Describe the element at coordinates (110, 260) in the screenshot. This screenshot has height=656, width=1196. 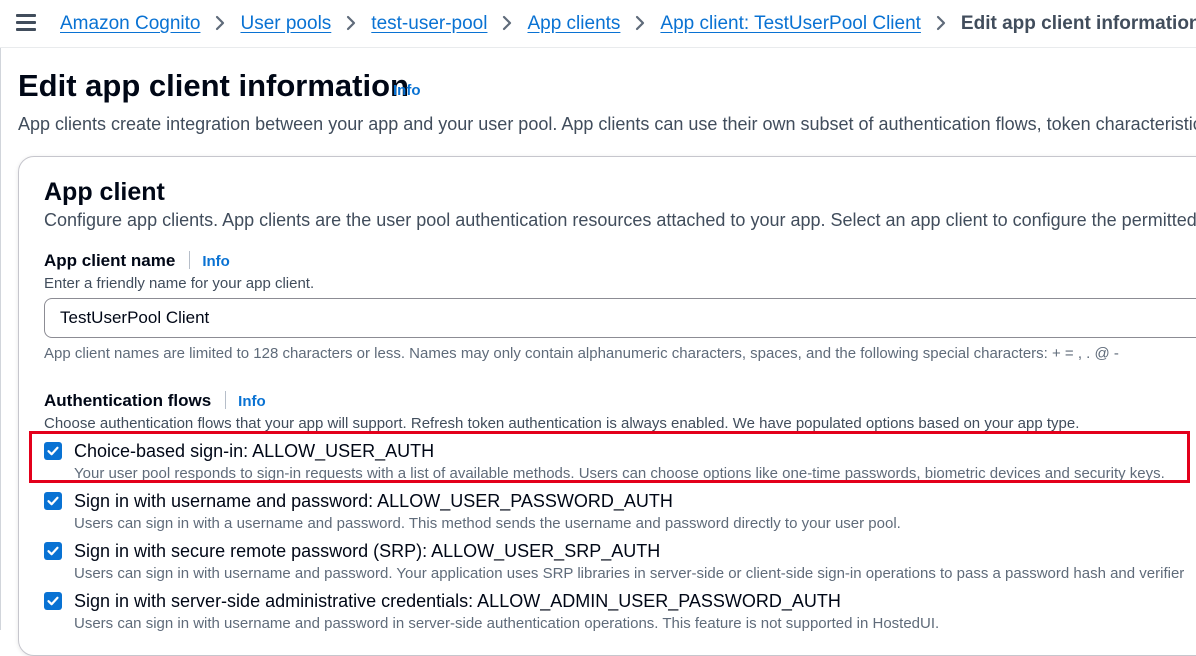
I see `app-client-name-label: App client name` at that location.